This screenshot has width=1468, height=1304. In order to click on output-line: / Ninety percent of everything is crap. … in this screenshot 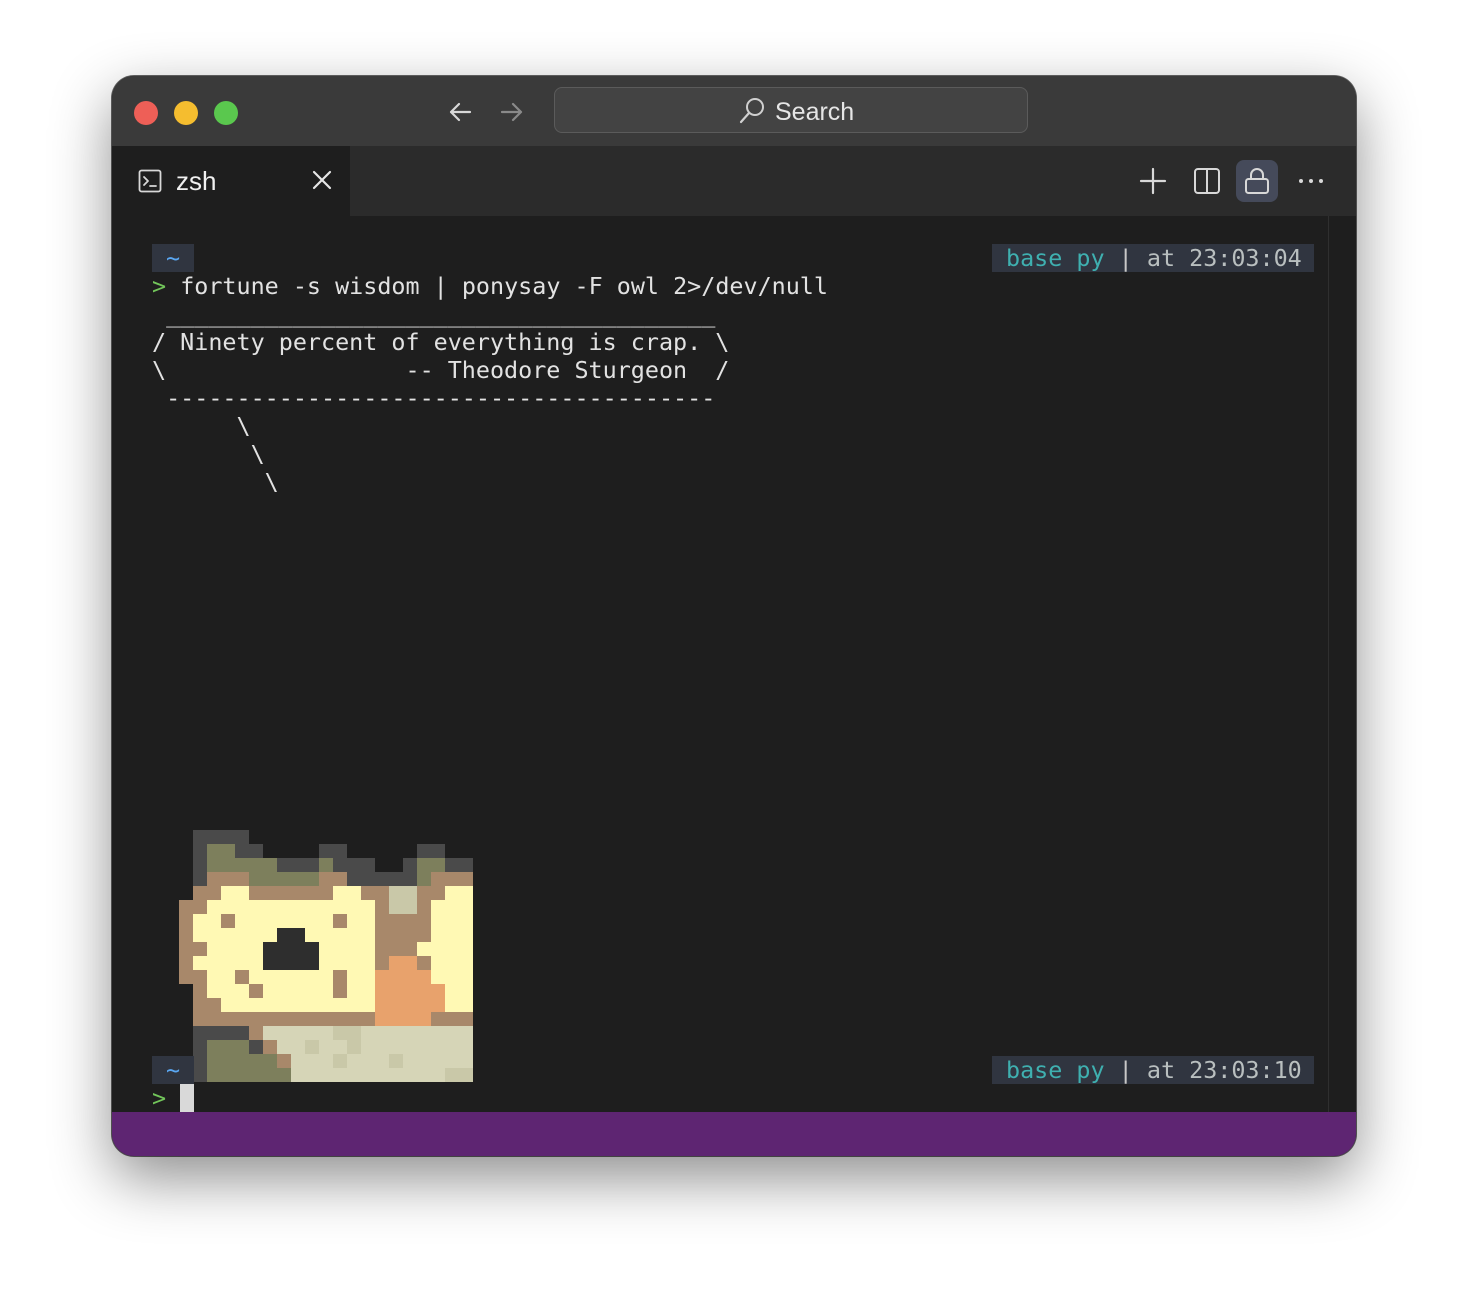, I will do `click(441, 342)`.